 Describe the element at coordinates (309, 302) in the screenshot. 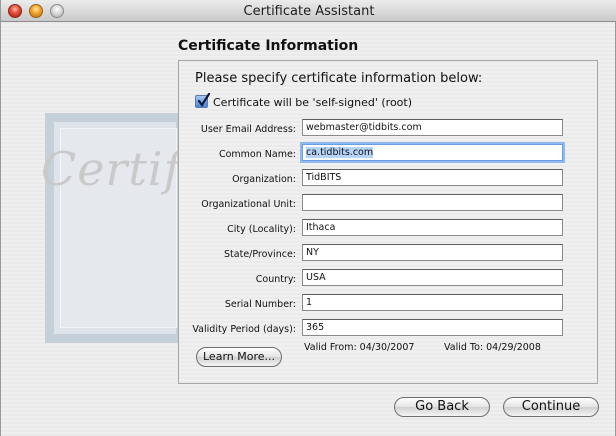

I see `serial-number-value: 1` at that location.